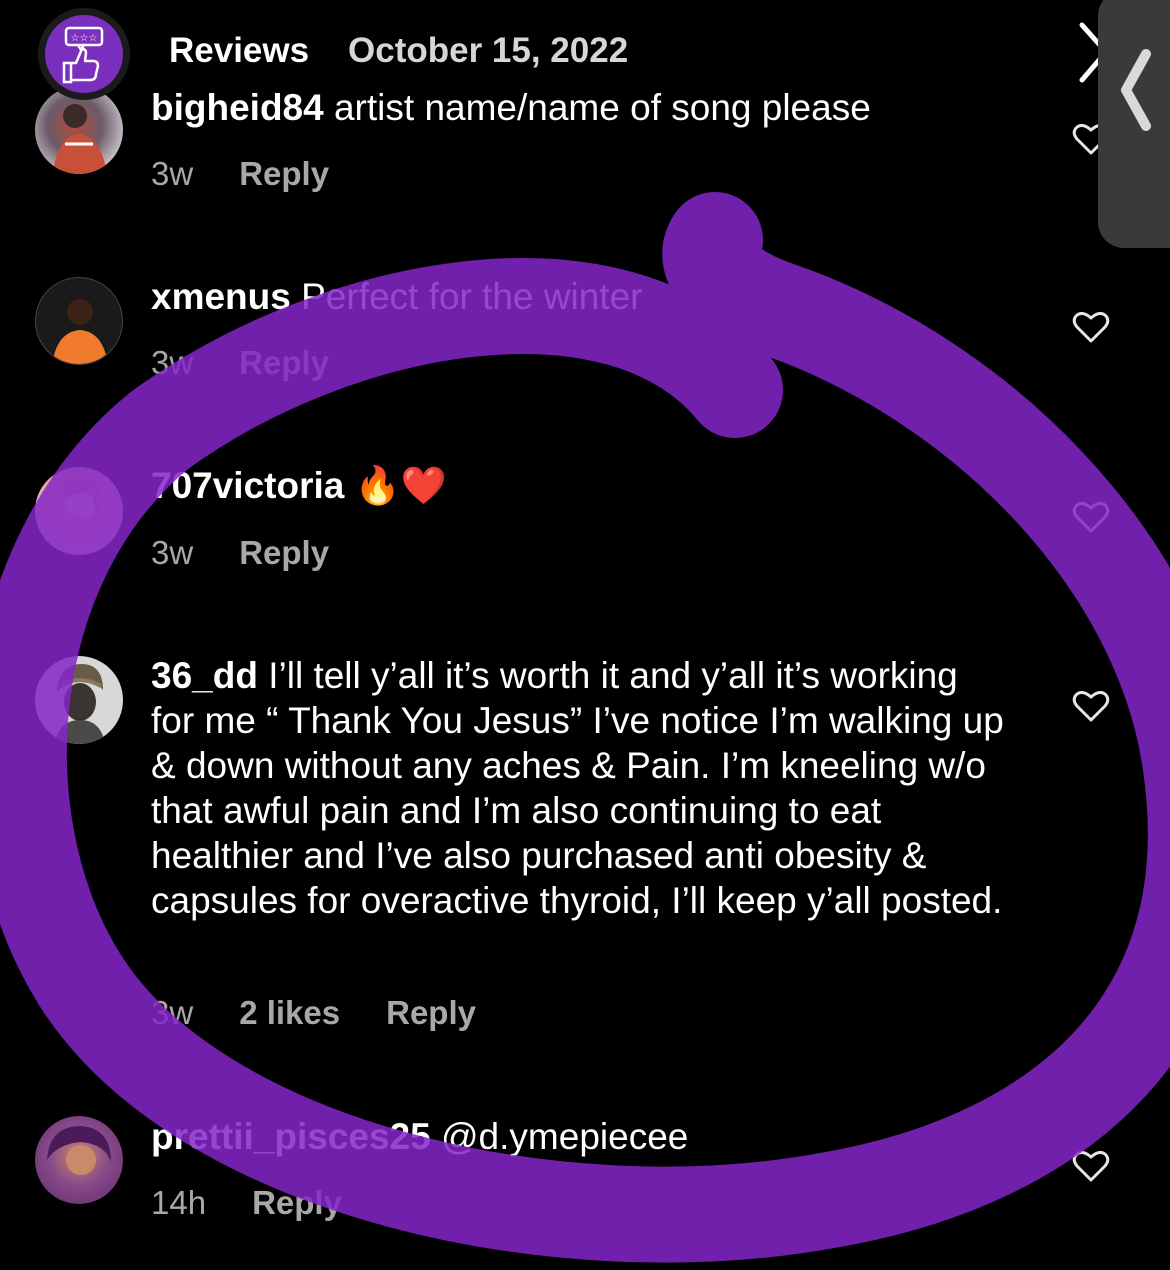 This screenshot has height=1270, width=1170. What do you see at coordinates (291, 1136) in the screenshot?
I see `comment-username: prettii_pisces25` at bounding box center [291, 1136].